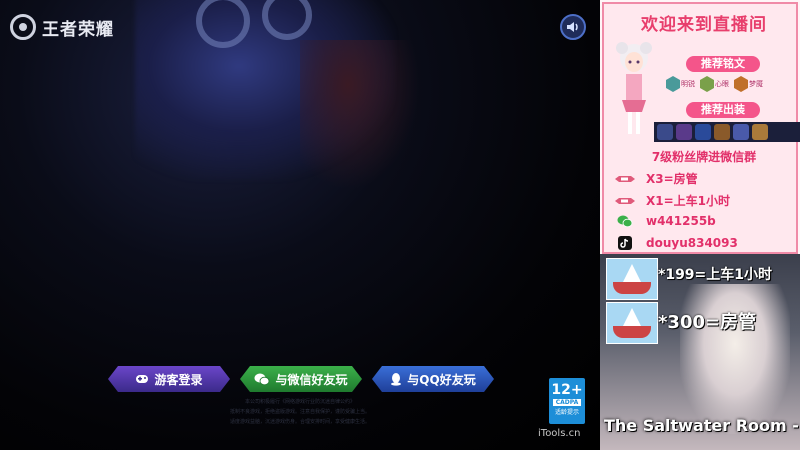  I want to click on now-playing-ticker: The Saltwater Room - Ow, so click(702, 425).